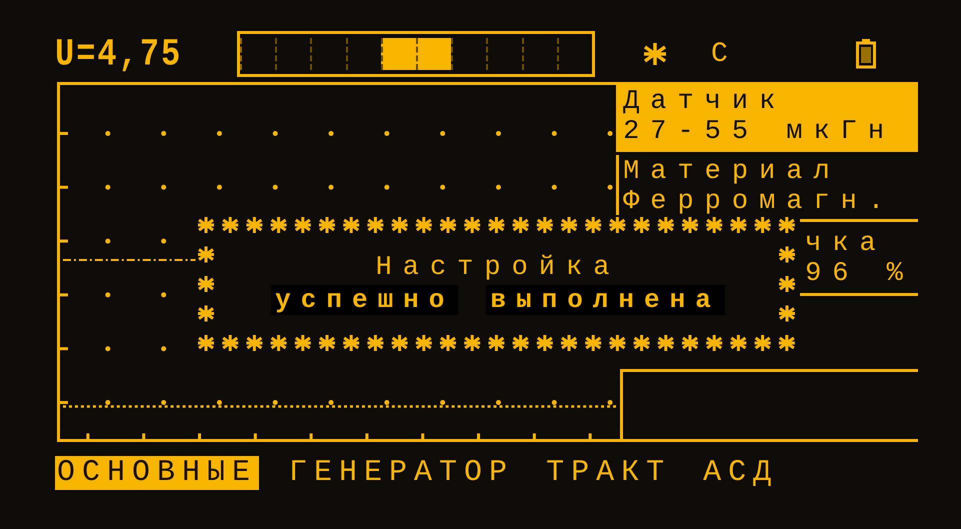  I want to click on parameter-label: чка, so click(846, 244).